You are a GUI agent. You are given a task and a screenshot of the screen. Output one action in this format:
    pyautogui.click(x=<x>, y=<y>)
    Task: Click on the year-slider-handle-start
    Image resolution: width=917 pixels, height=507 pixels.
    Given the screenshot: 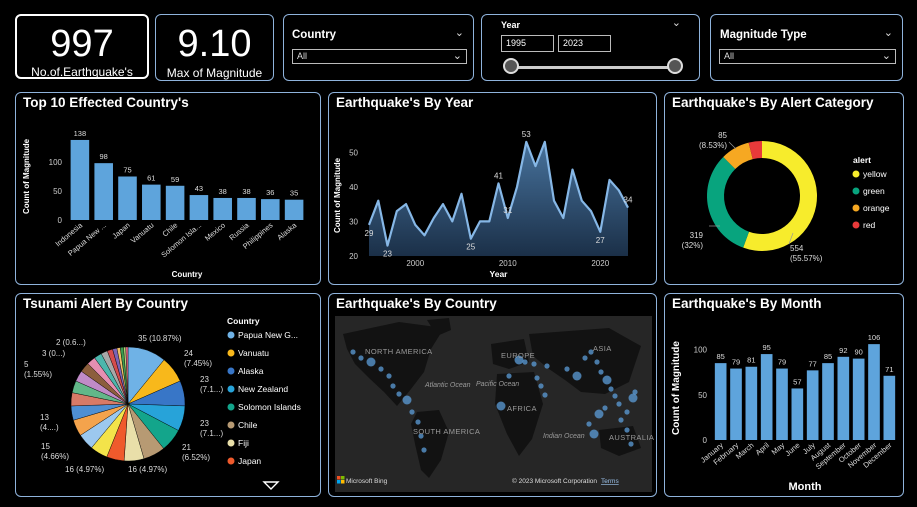 What is the action you would take?
    pyautogui.click(x=511, y=66)
    